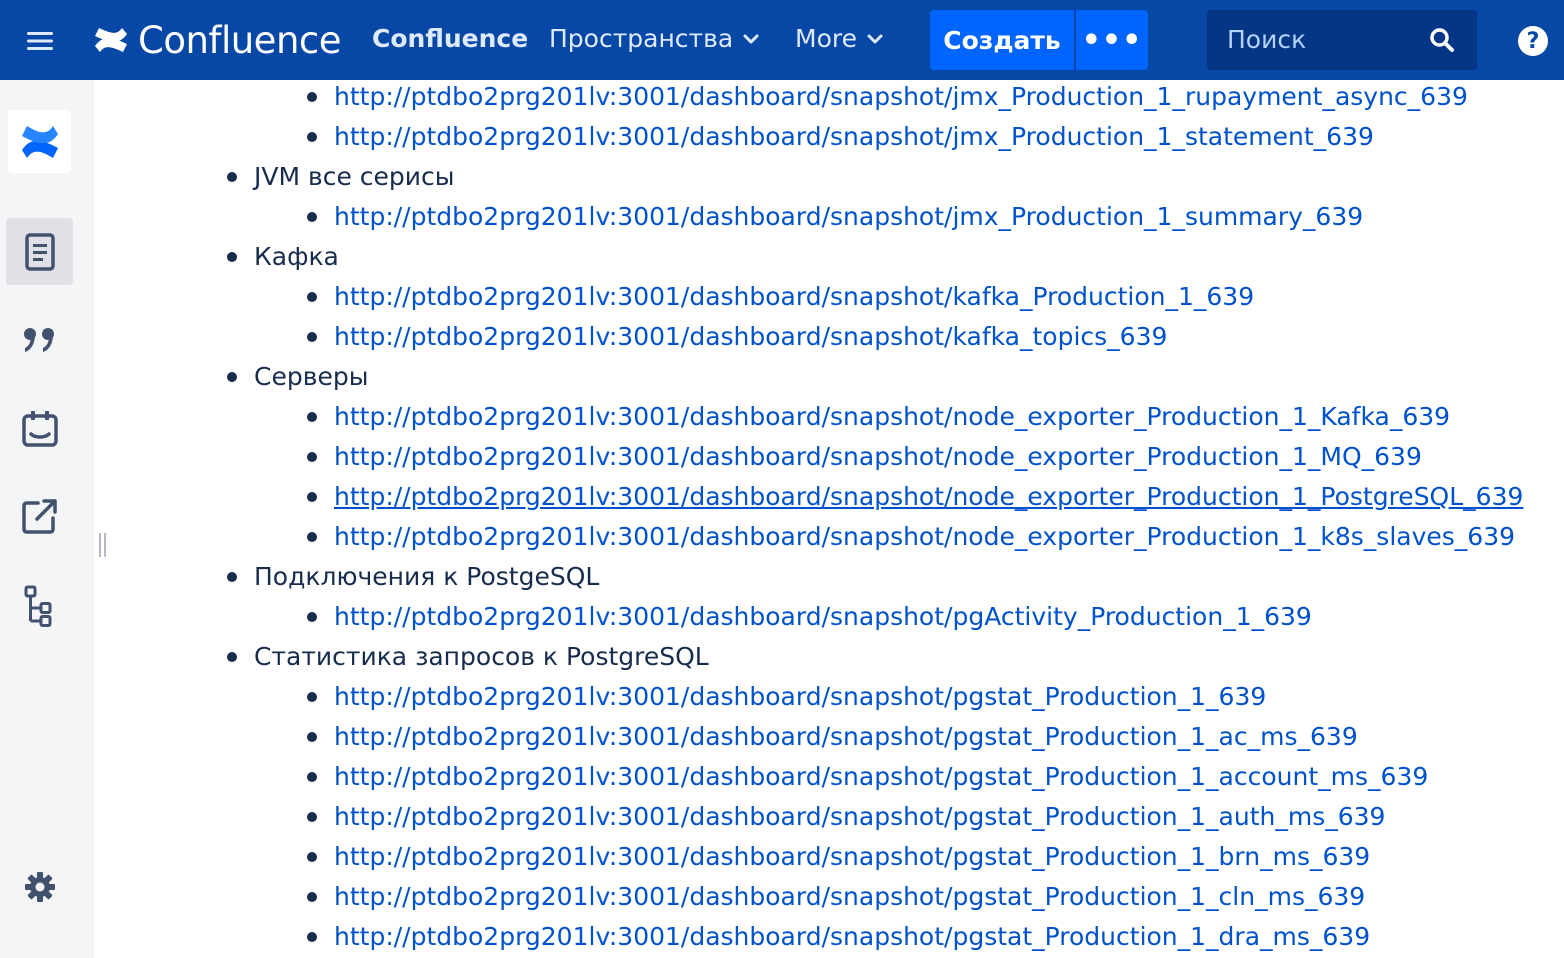  I want to click on section-heading-text: Подключения к PostgeSQL, so click(427, 576).